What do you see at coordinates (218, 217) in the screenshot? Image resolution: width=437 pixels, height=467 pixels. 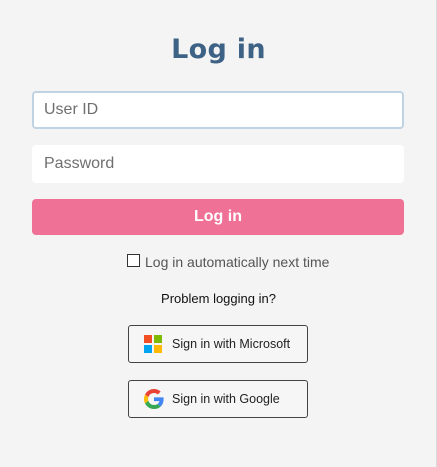 I see `login-button: Log in` at bounding box center [218, 217].